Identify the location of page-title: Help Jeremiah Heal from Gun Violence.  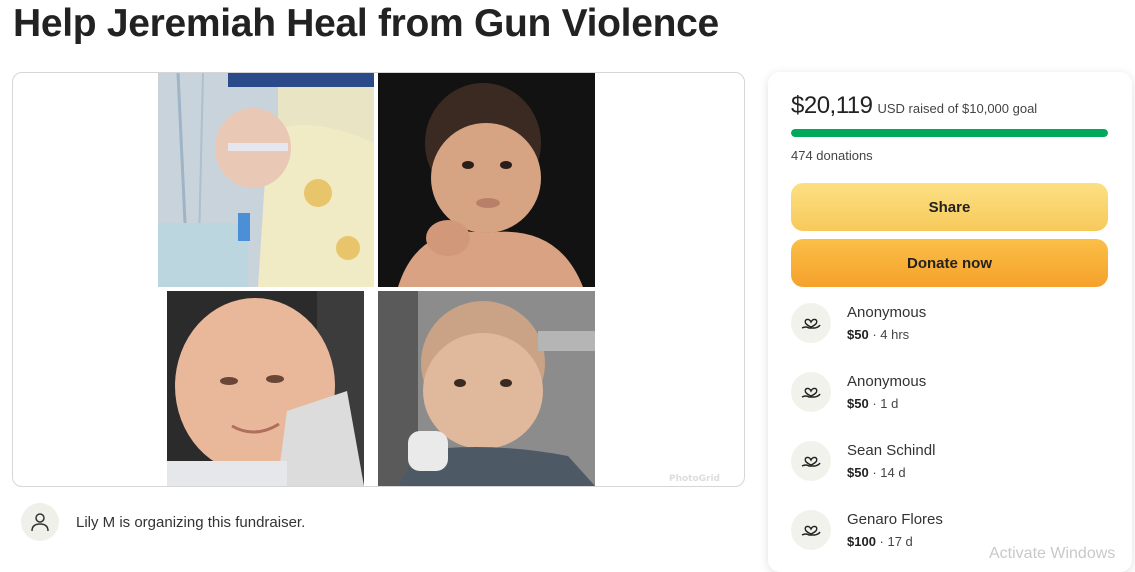
(366, 23).